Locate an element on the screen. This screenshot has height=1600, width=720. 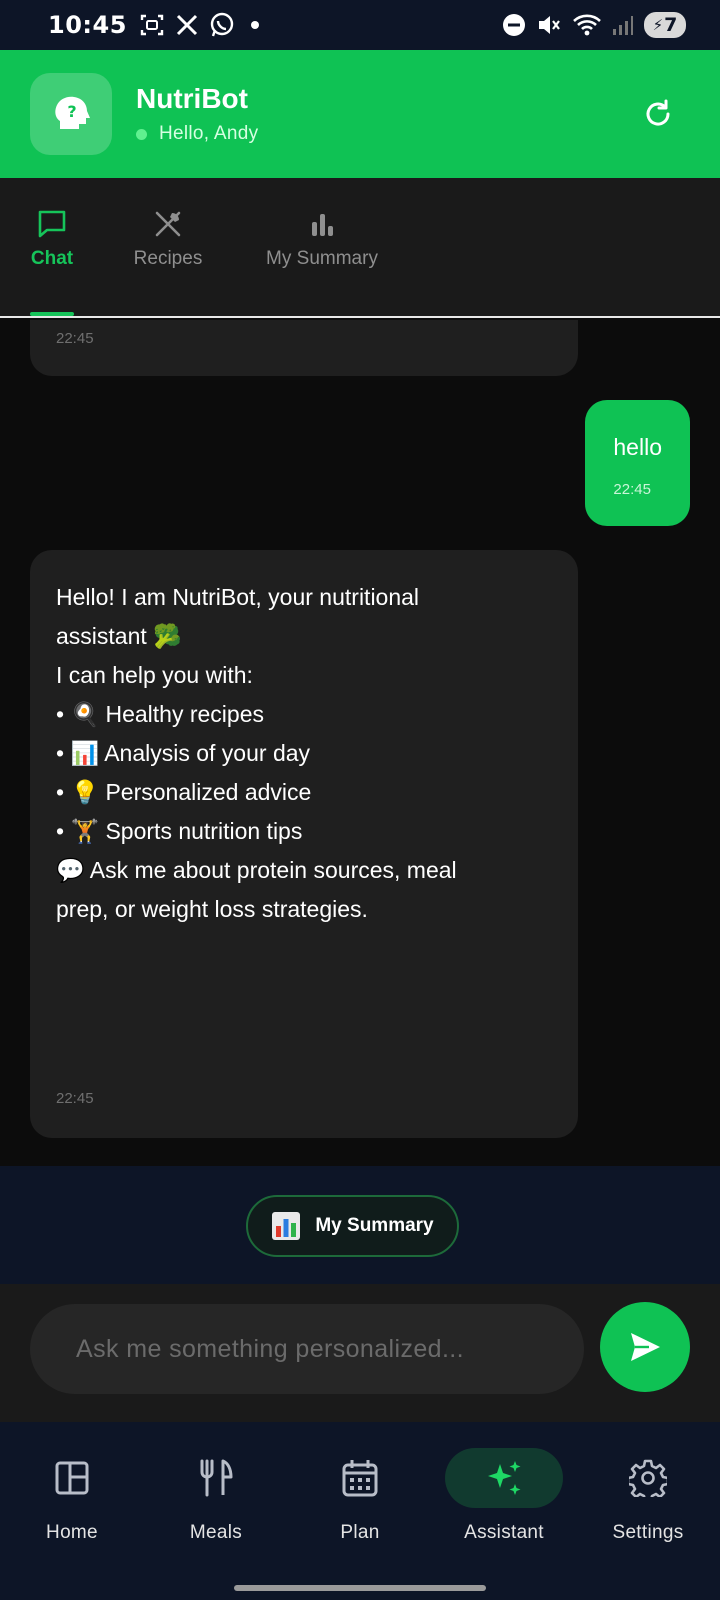
my-summary-chip: My Summary is located at coordinates (352, 1226).